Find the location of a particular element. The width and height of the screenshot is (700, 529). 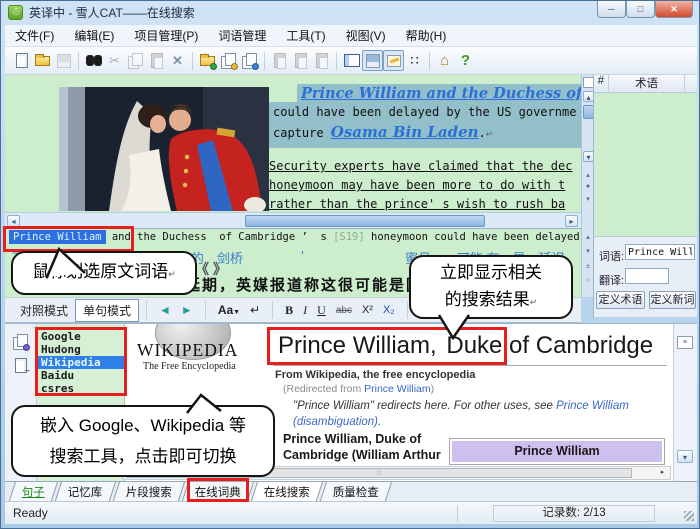

next-arrow-icon: ► is located at coordinates (187, 310).